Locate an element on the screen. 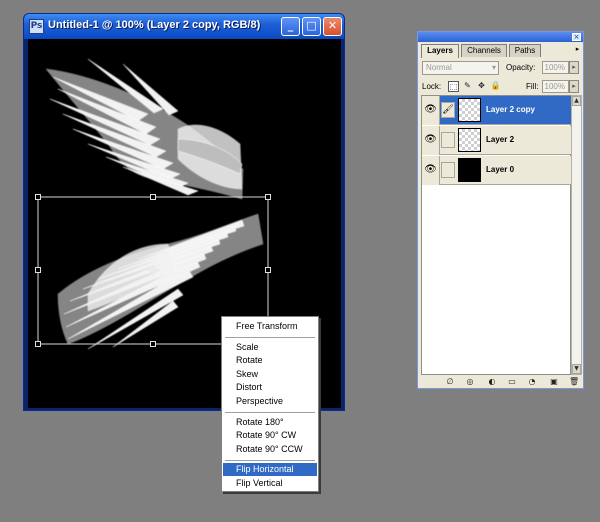  tab-channels: Channels is located at coordinates (484, 50).